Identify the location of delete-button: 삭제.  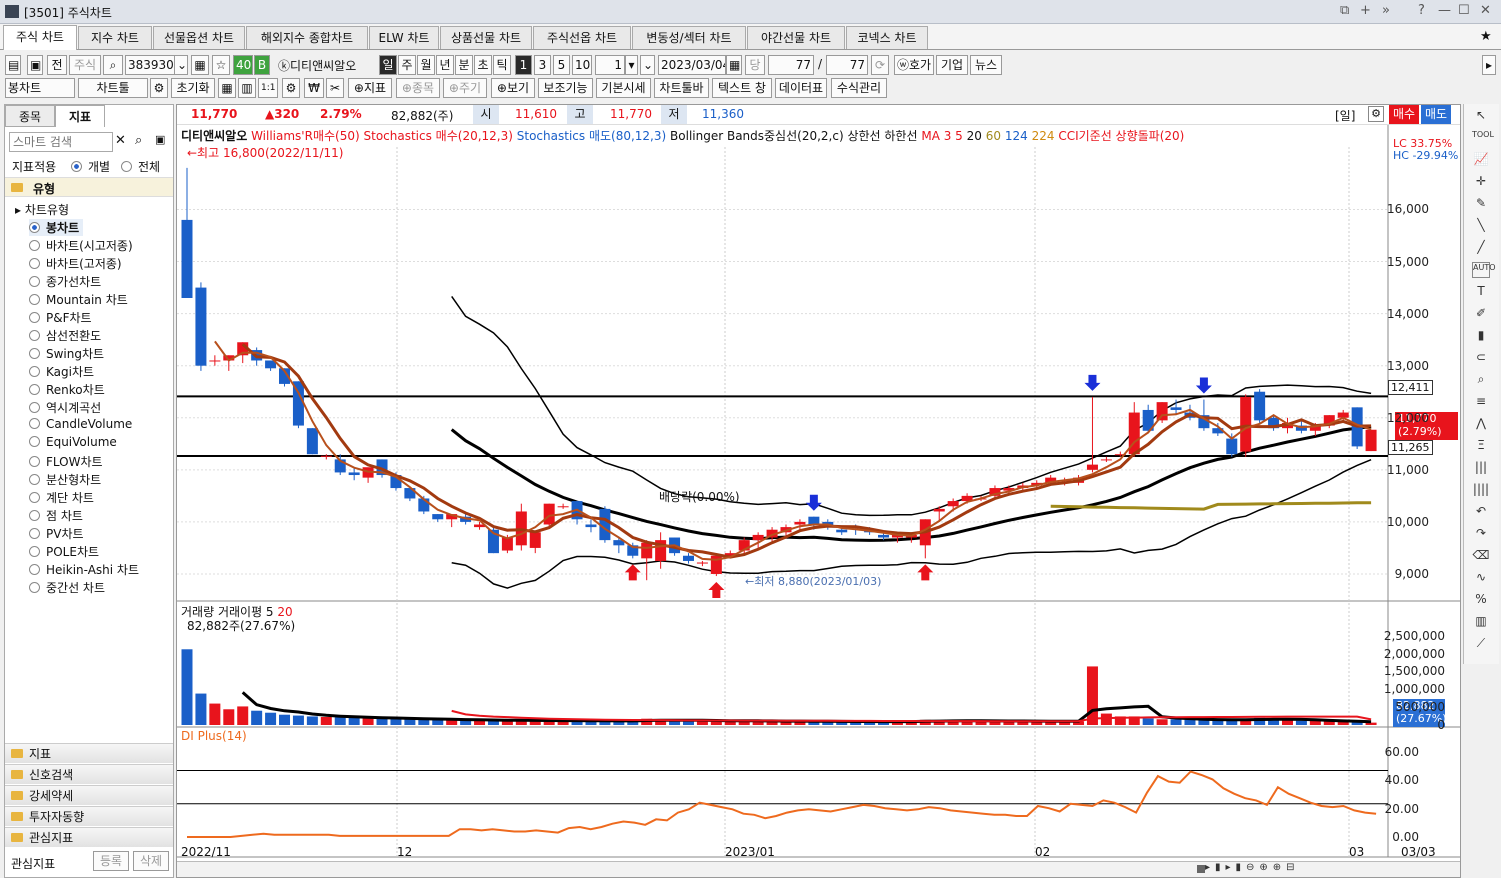
(151, 861).